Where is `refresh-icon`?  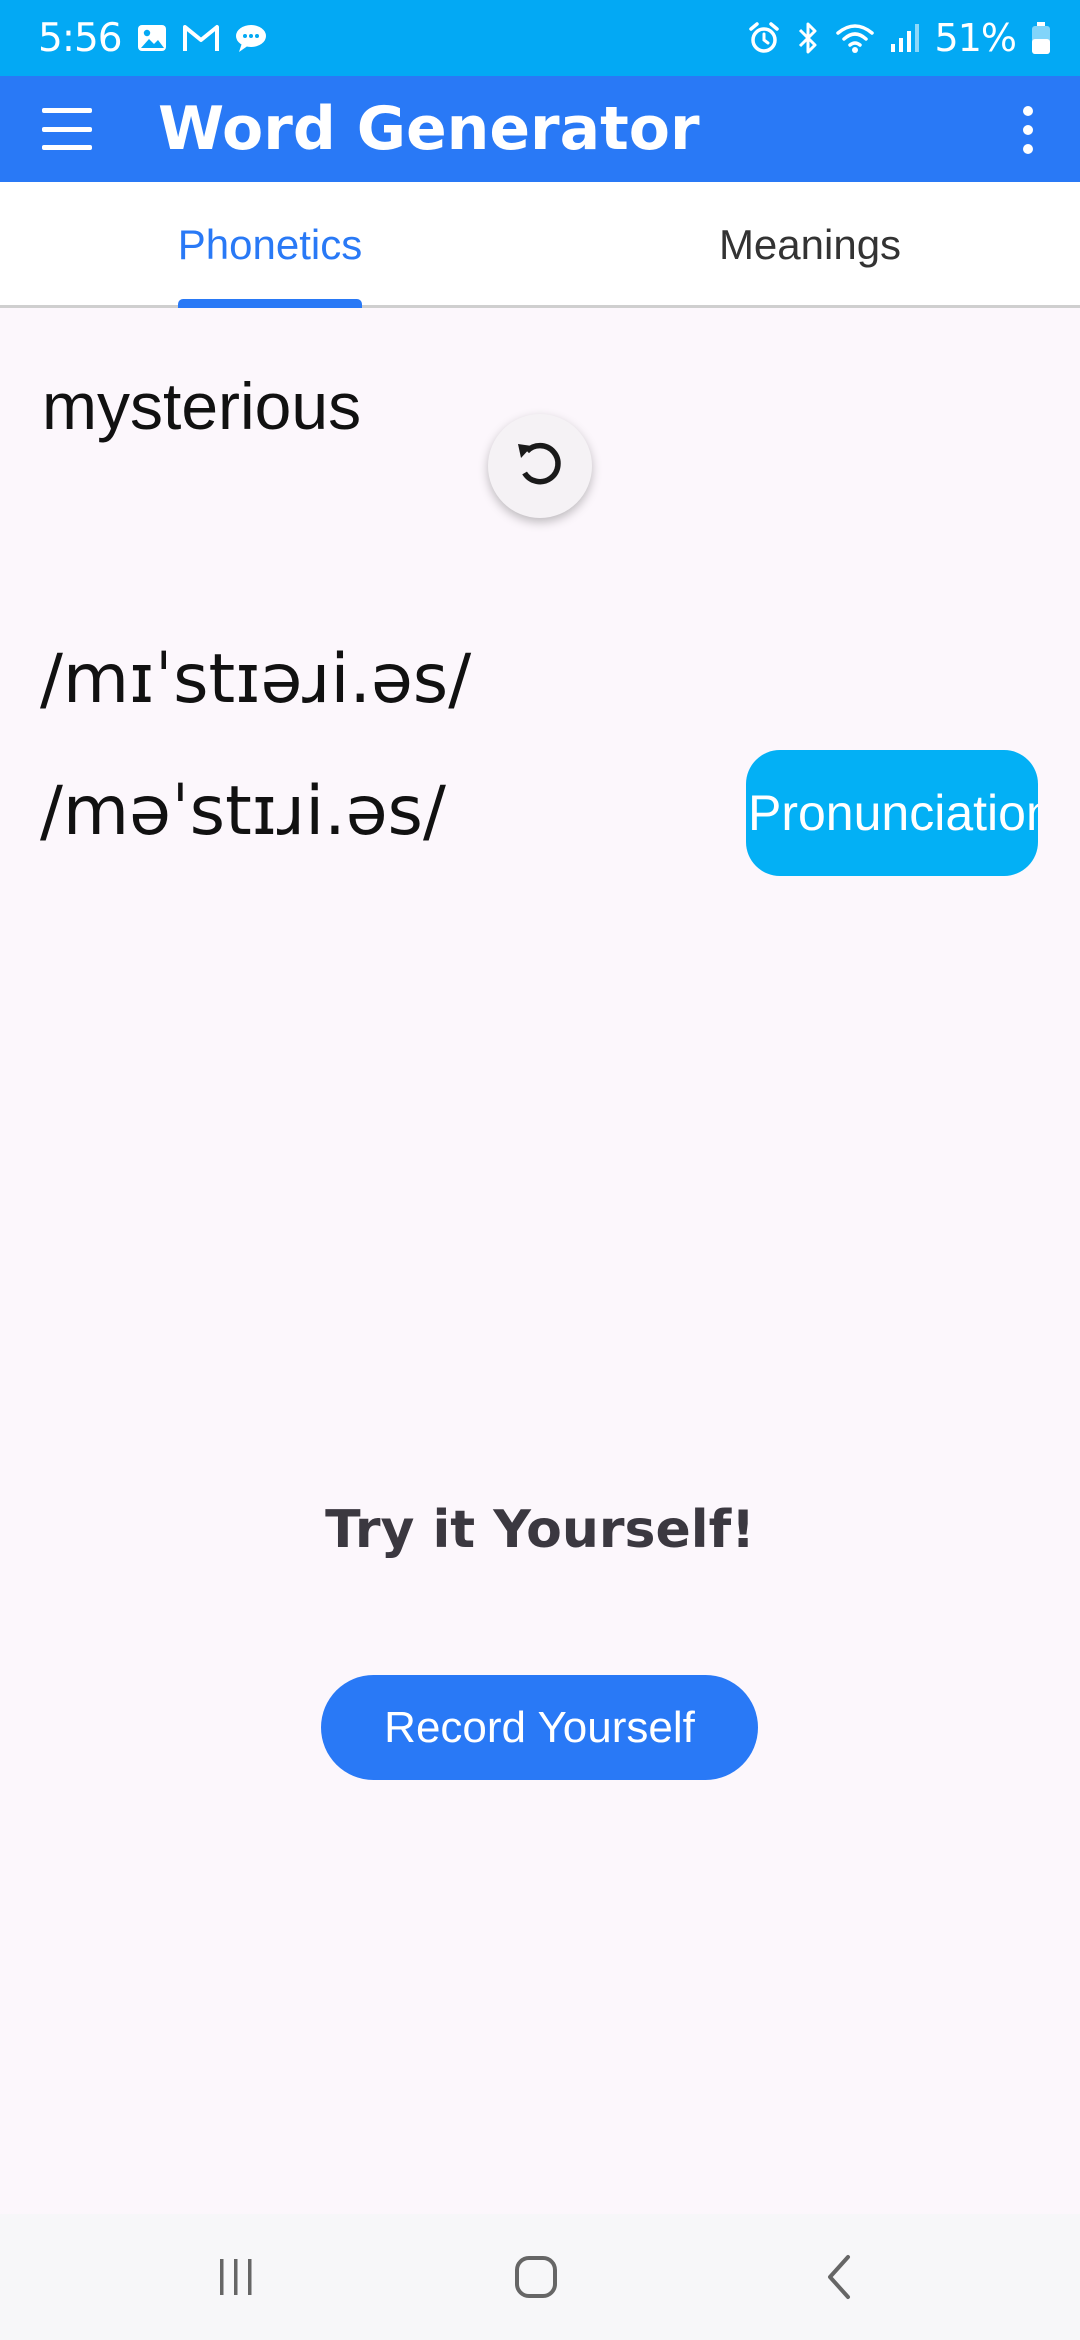
refresh-icon is located at coordinates (540, 466).